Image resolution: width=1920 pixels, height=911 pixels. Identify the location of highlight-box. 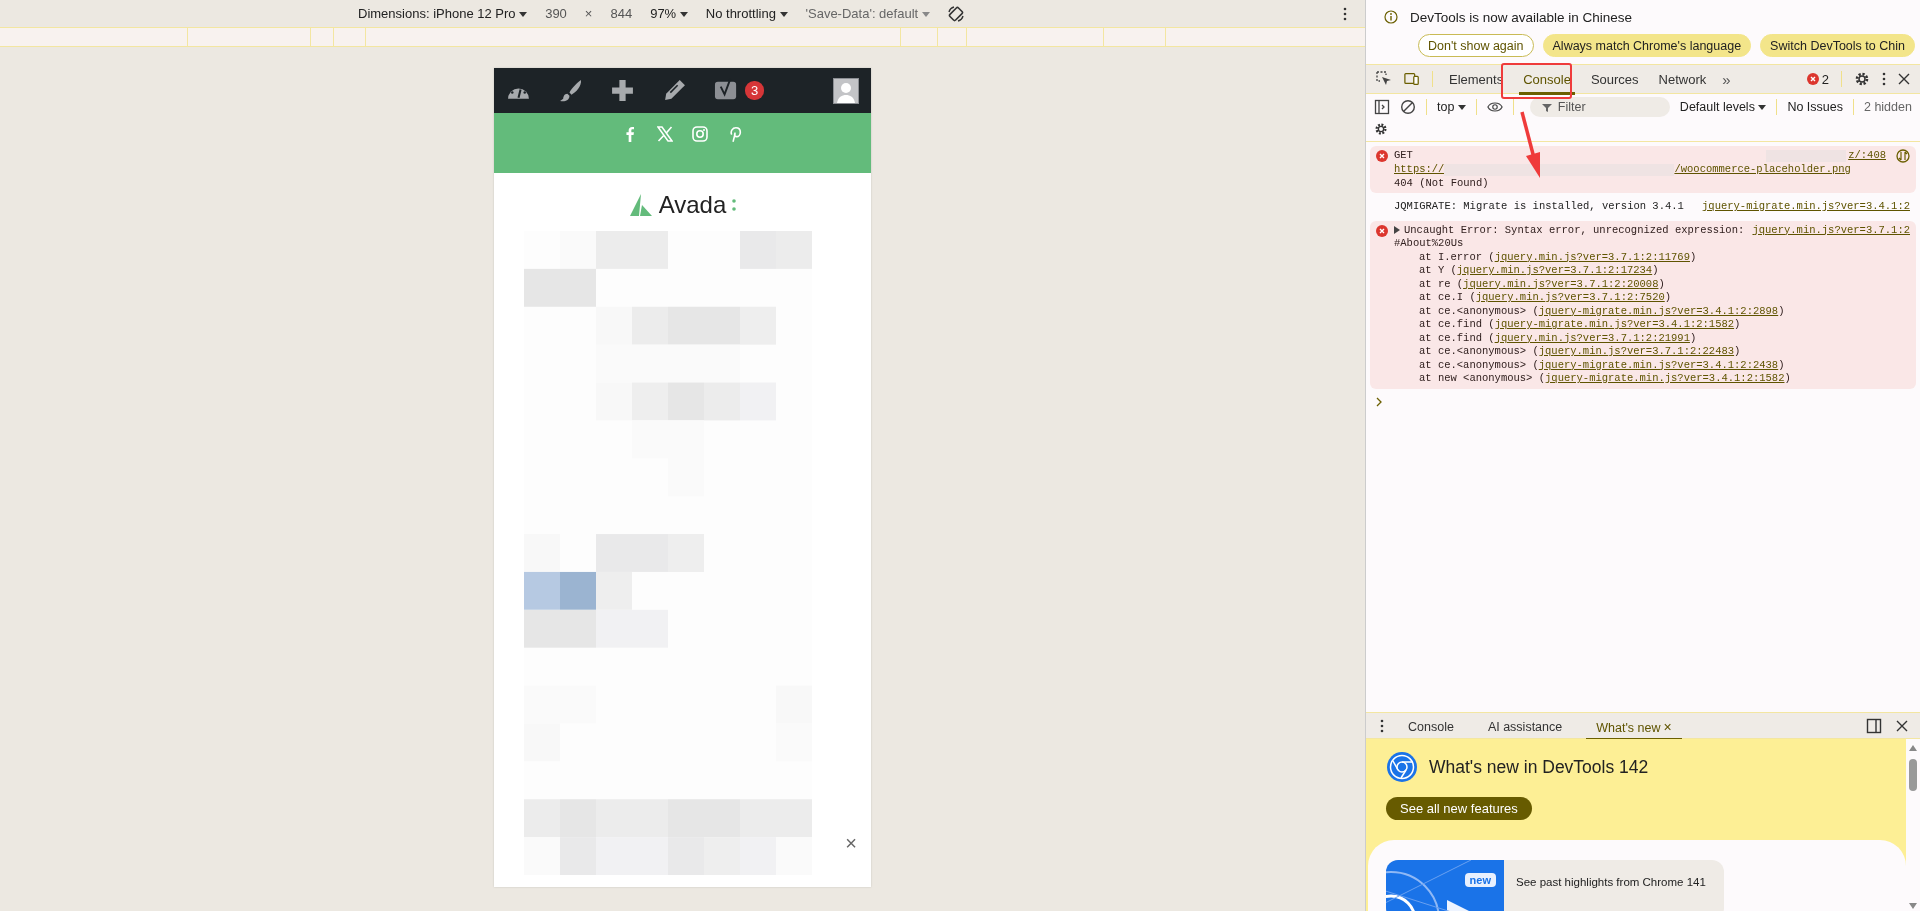
(1536, 81).